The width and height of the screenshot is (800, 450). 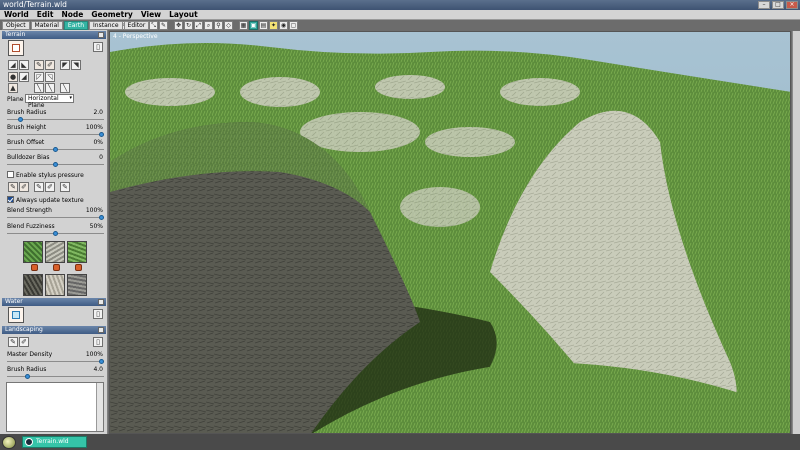 I want to click on texture-swatch-stone, so click(x=77, y=285).